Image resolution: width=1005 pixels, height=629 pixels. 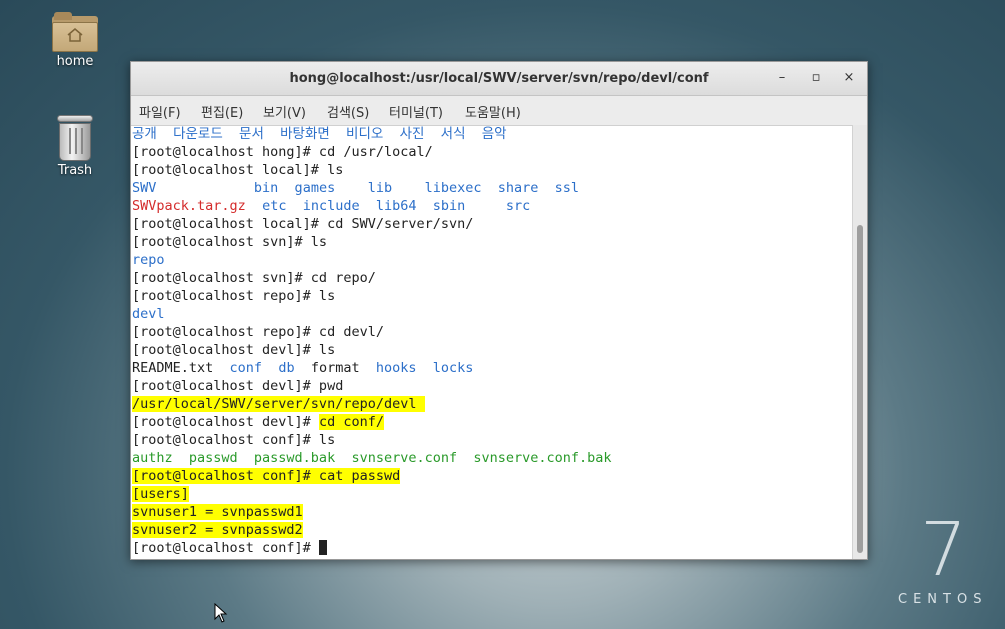 I want to click on terminal-line: [root@localhost conf]# cat passwd, so click(x=266, y=476).